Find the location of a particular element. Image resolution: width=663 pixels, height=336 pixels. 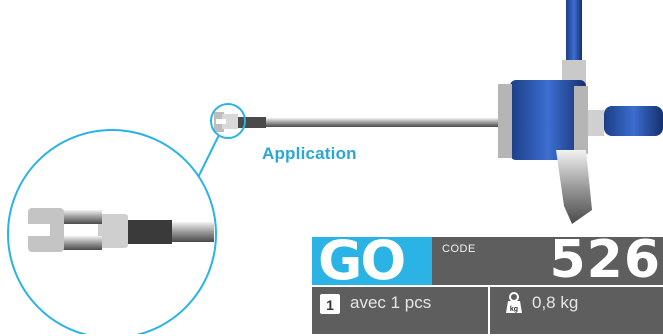

weight-icon: kg is located at coordinates (514, 302).